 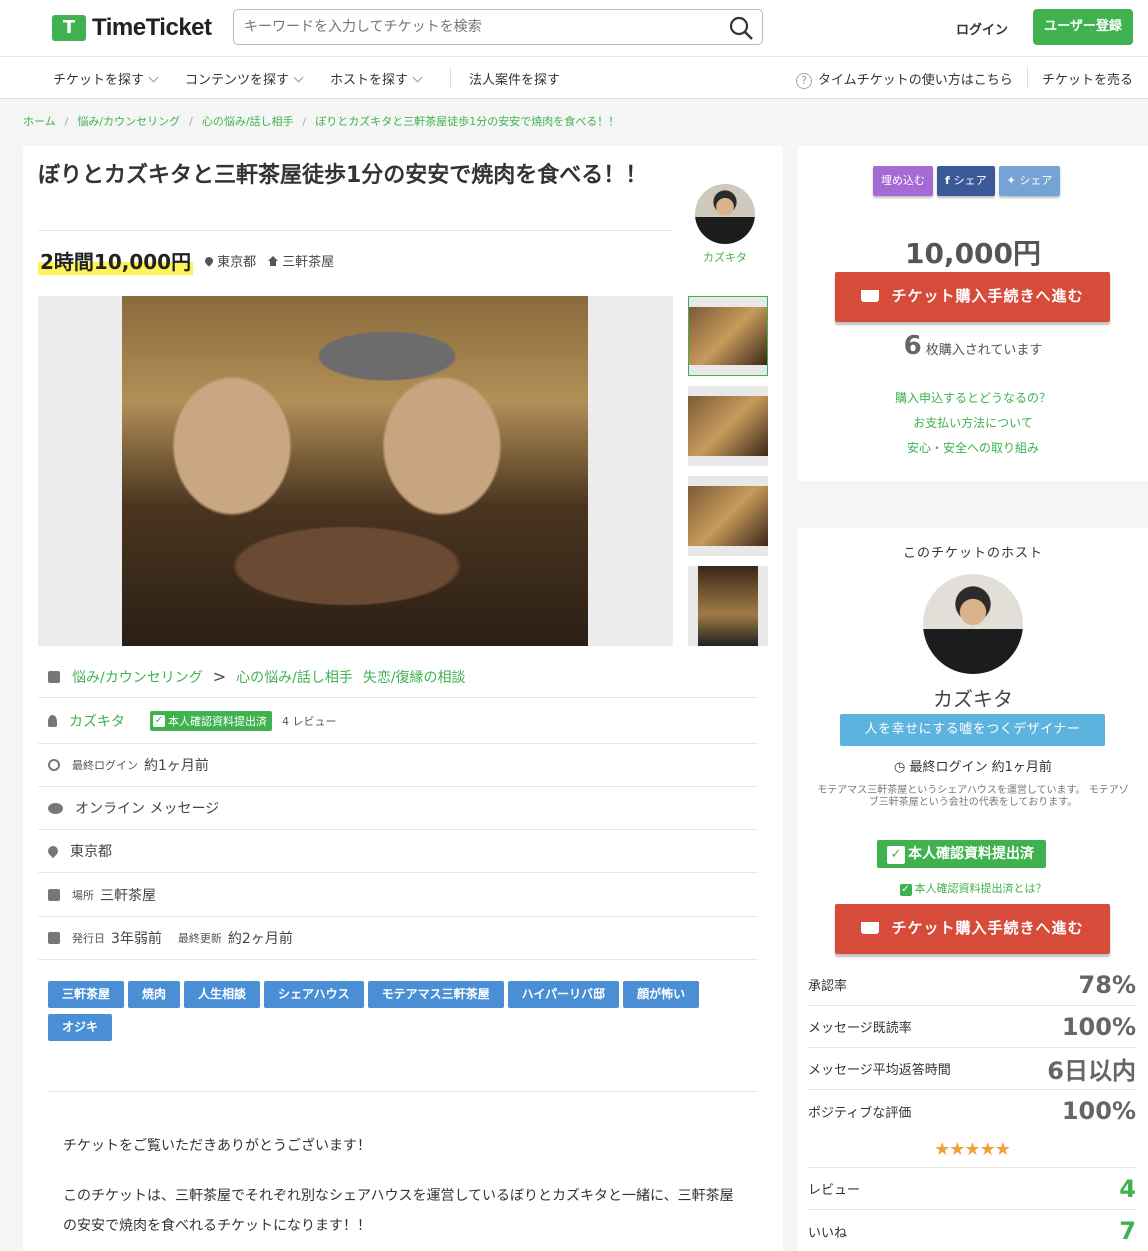 I want to click on category-link-2: 心の悩み/話し相手, so click(x=294, y=677).